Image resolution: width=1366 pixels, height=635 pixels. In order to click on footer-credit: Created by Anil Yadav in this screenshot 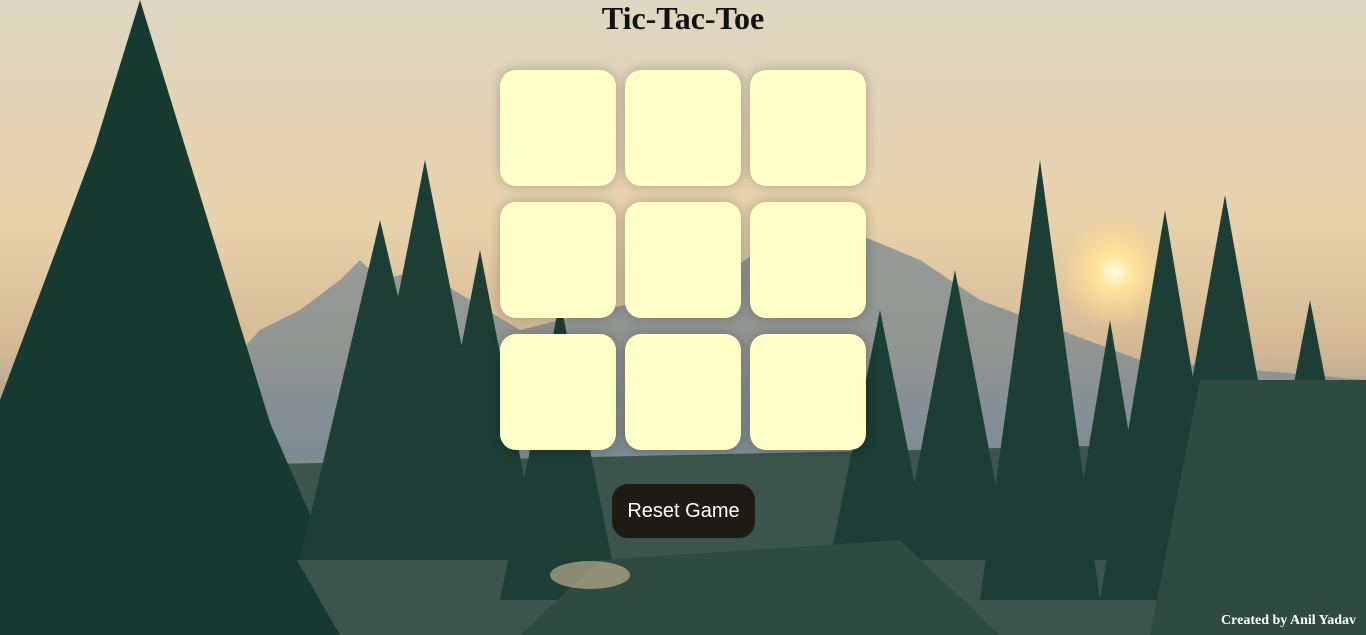, I will do `click(1288, 620)`.